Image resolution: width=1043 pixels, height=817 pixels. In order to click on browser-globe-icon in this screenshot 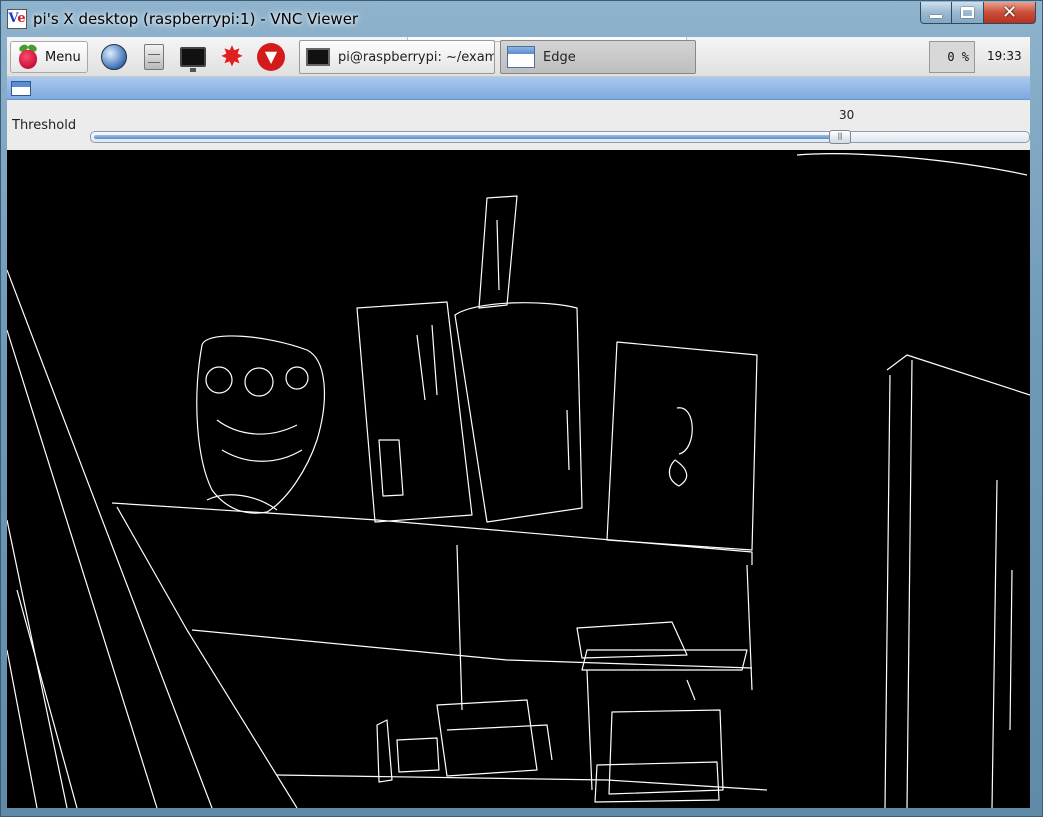, I will do `click(114, 57)`.